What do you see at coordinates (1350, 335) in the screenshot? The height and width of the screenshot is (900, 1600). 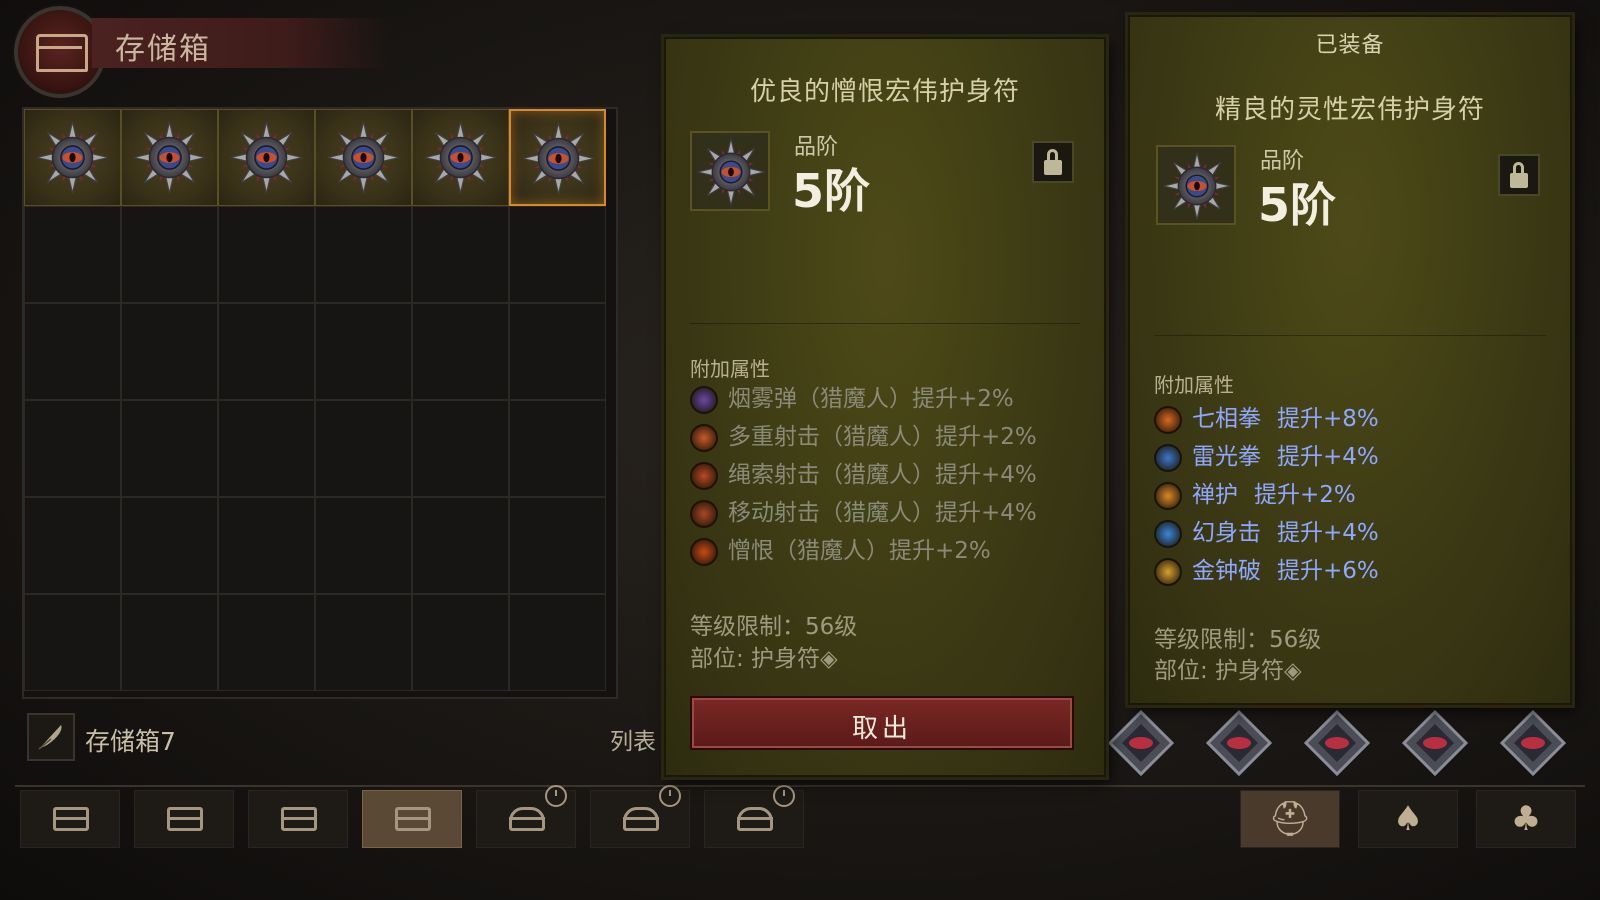 I see `divider` at bounding box center [1350, 335].